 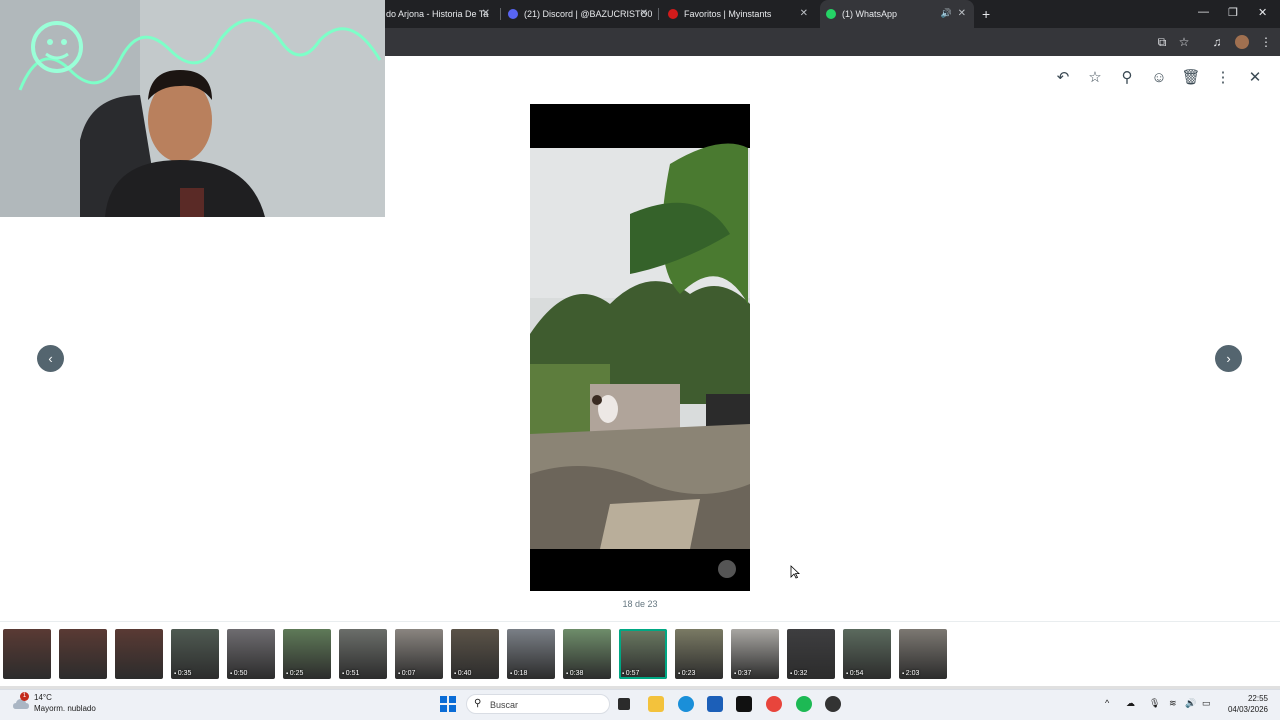 I want to click on video-duration: 0:40, so click(x=463, y=673).